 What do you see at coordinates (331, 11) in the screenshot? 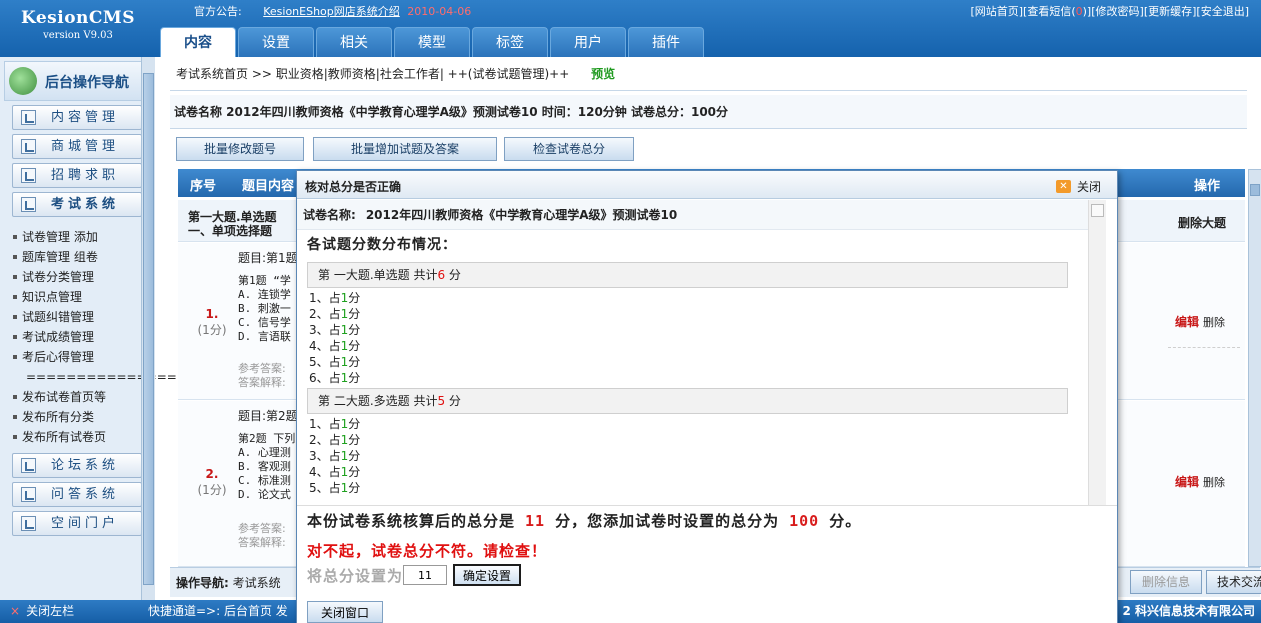
I see `announcement-link: KesionEShop网店系统介绍` at bounding box center [331, 11].